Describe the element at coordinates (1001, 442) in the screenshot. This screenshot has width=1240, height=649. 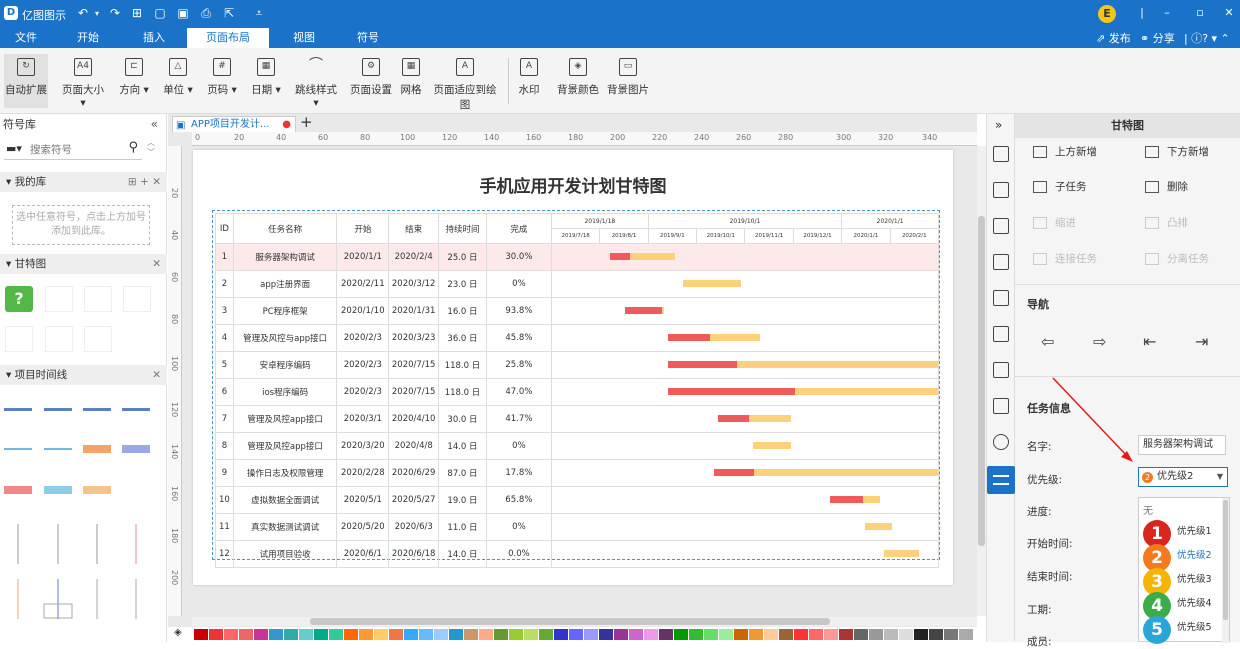
I see `history-icon` at that location.